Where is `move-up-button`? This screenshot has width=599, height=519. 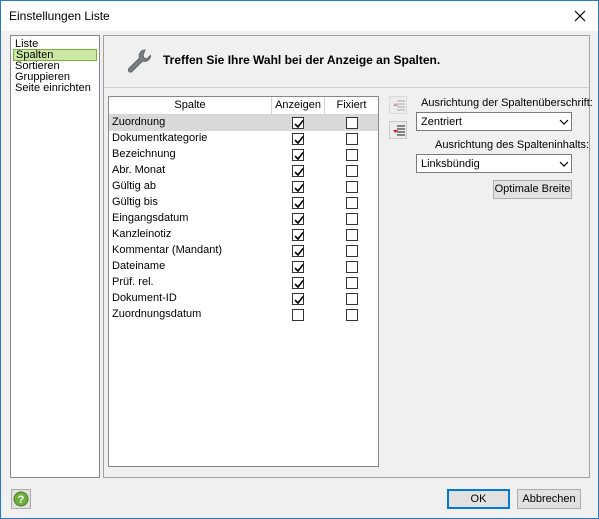 move-up-button is located at coordinates (398, 105).